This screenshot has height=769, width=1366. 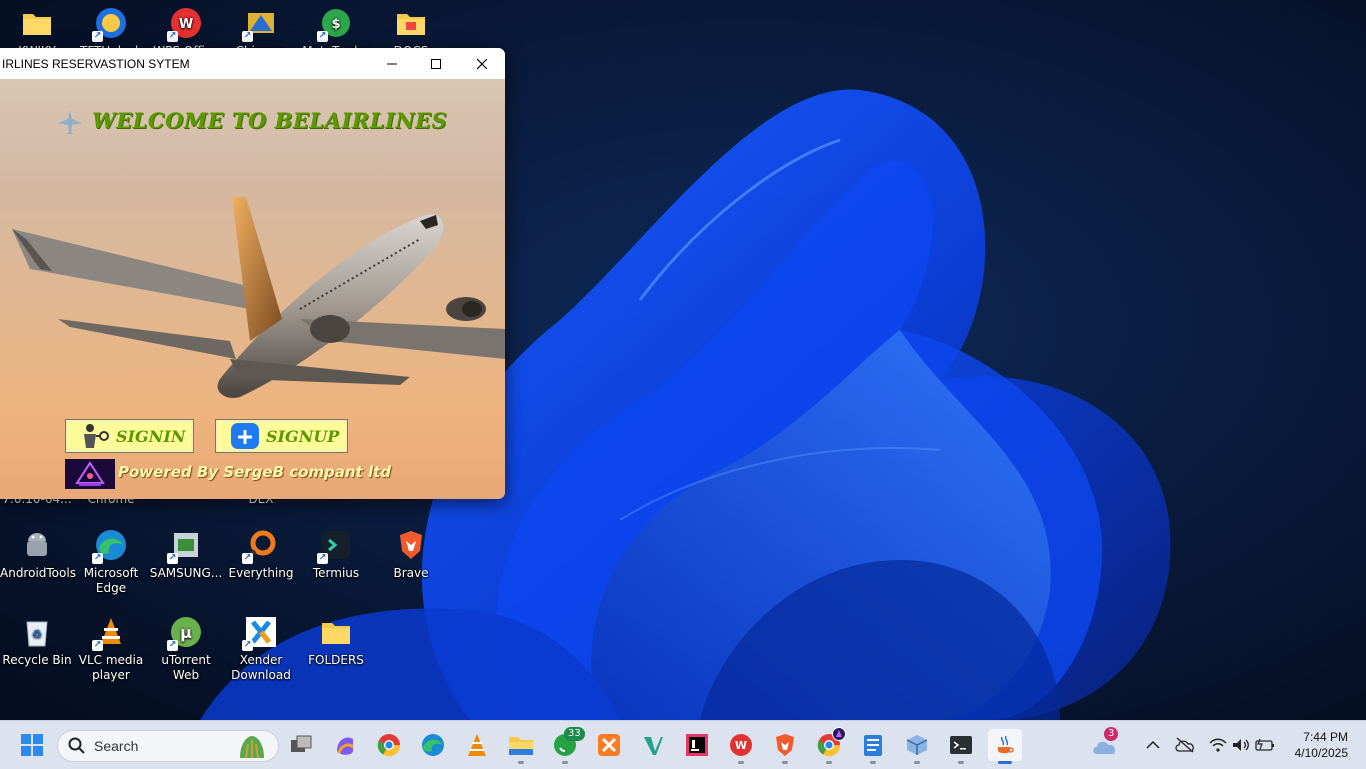 I want to click on desktop-icon-folders: FOLDERS, so click(x=336, y=641).